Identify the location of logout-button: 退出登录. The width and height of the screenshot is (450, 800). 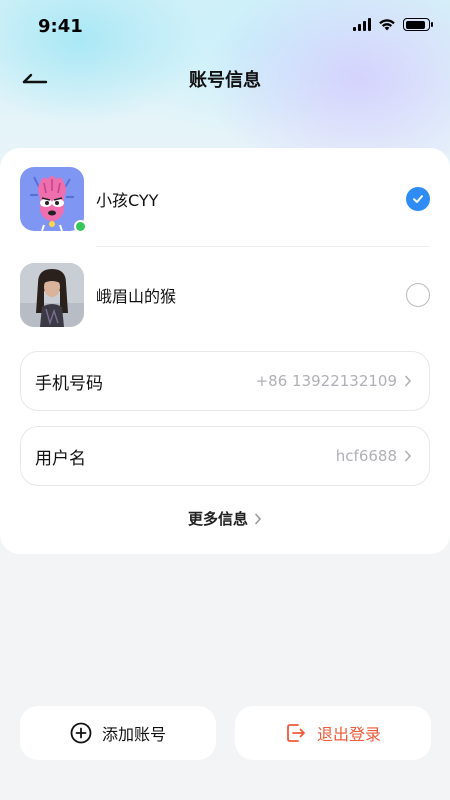
(333, 733).